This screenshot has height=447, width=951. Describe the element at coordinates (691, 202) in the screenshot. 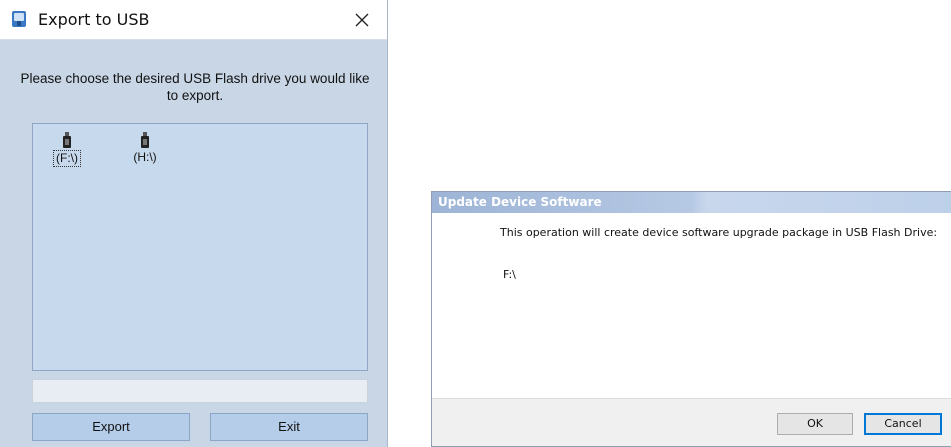

I see `dialog-title-bar: Update Device Software` at that location.